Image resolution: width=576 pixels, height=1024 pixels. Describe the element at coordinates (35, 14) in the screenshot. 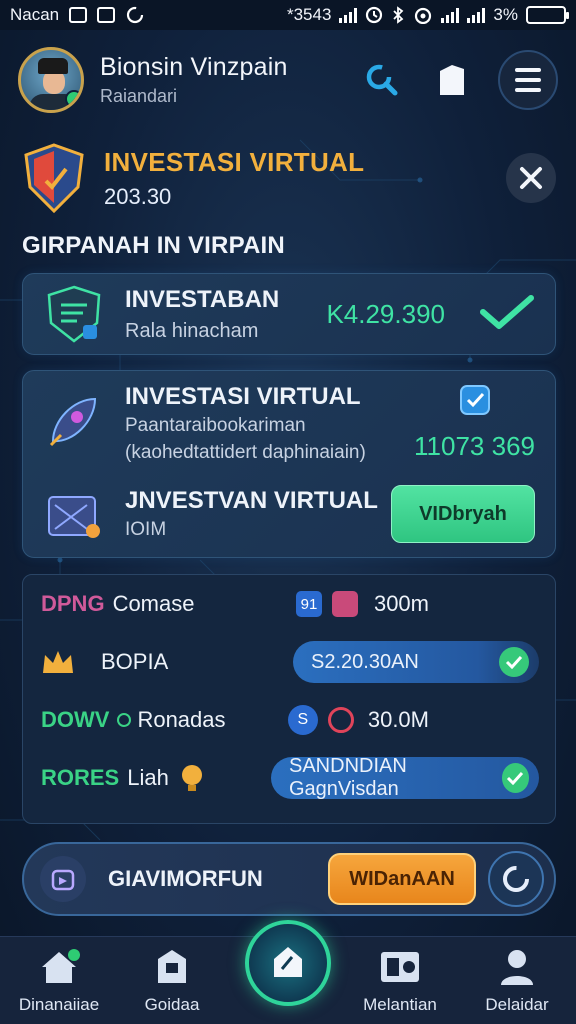

I see `carrier-label: Nacan` at that location.